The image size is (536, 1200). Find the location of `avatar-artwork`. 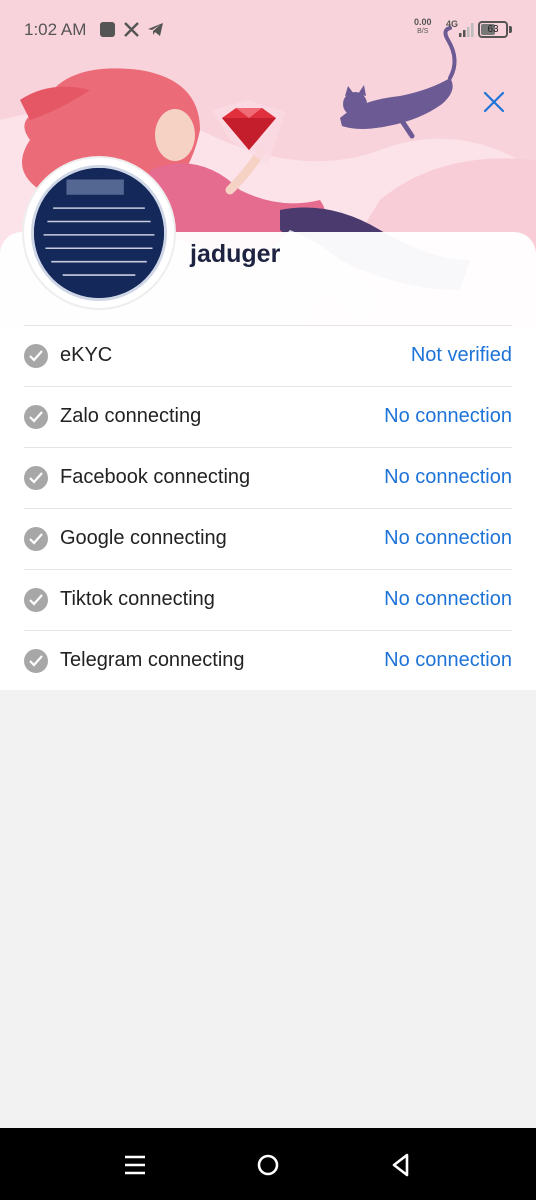

avatar-artwork is located at coordinates (99, 233).